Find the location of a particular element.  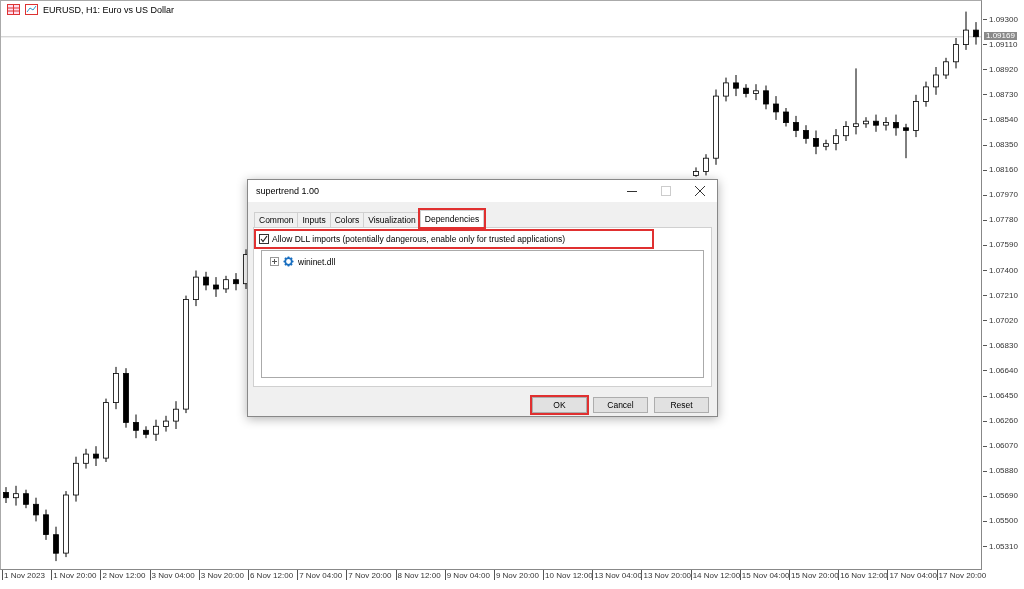

tab: Dependencies is located at coordinates (452, 218).